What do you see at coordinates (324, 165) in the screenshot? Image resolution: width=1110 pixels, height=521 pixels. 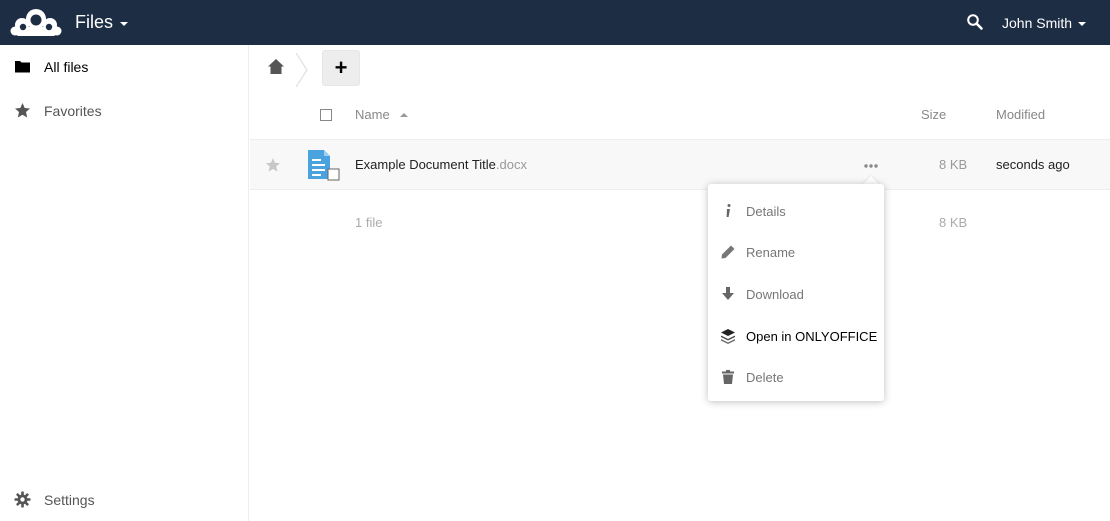 I see `document-file-icon` at bounding box center [324, 165].